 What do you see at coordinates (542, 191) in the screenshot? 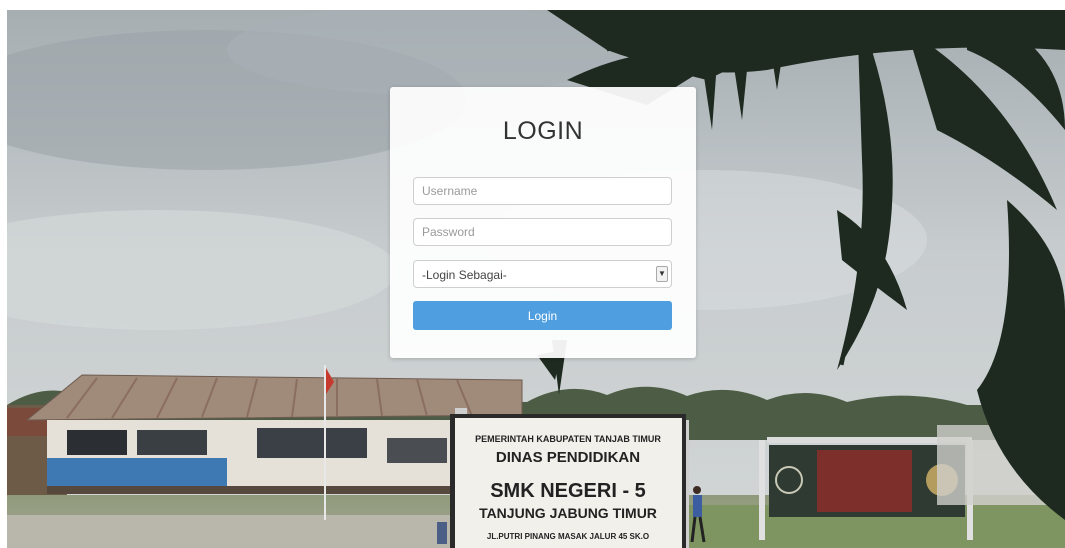
I see `username-input` at bounding box center [542, 191].